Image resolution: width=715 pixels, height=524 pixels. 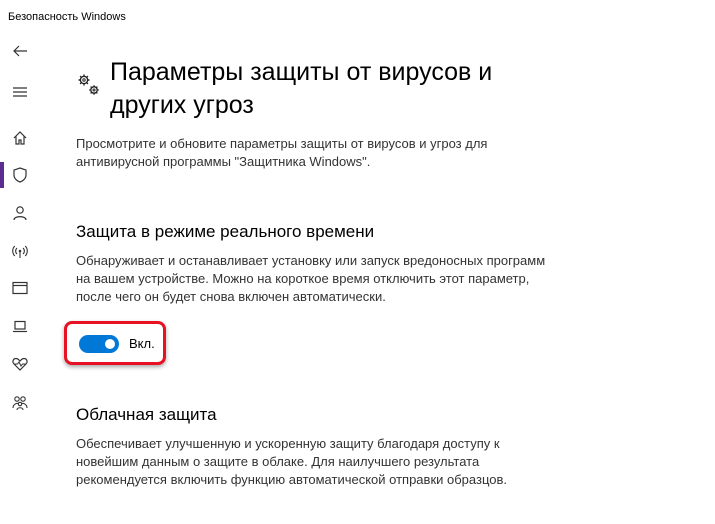 I want to click on browser-window-icon, so click(x=20, y=288).